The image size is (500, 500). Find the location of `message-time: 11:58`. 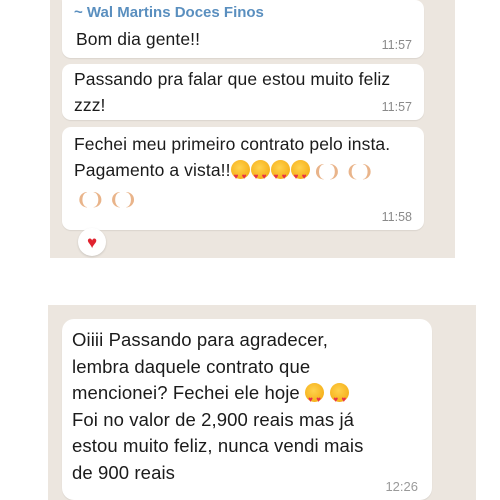

message-time: 11:58 is located at coordinates (396, 217).